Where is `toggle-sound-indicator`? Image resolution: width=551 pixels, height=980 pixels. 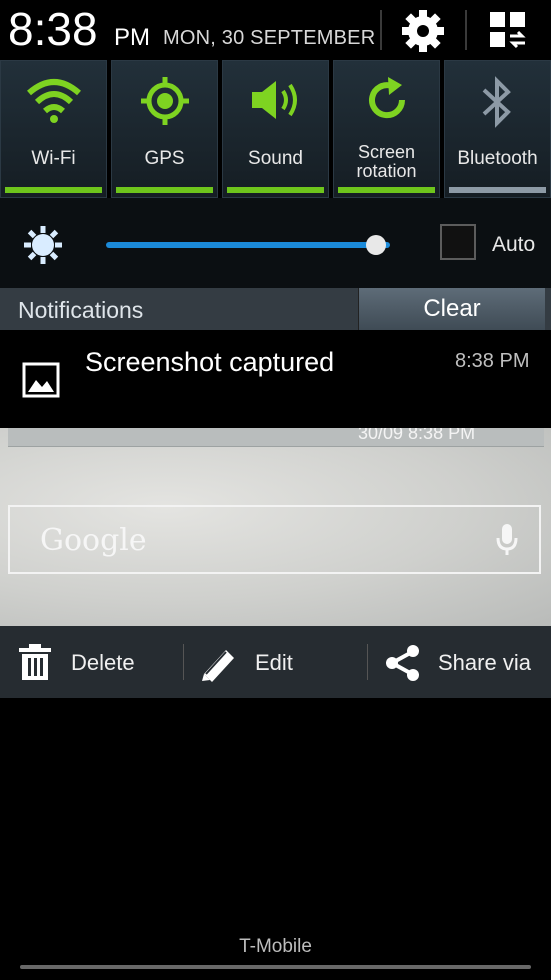 toggle-sound-indicator is located at coordinates (275, 190).